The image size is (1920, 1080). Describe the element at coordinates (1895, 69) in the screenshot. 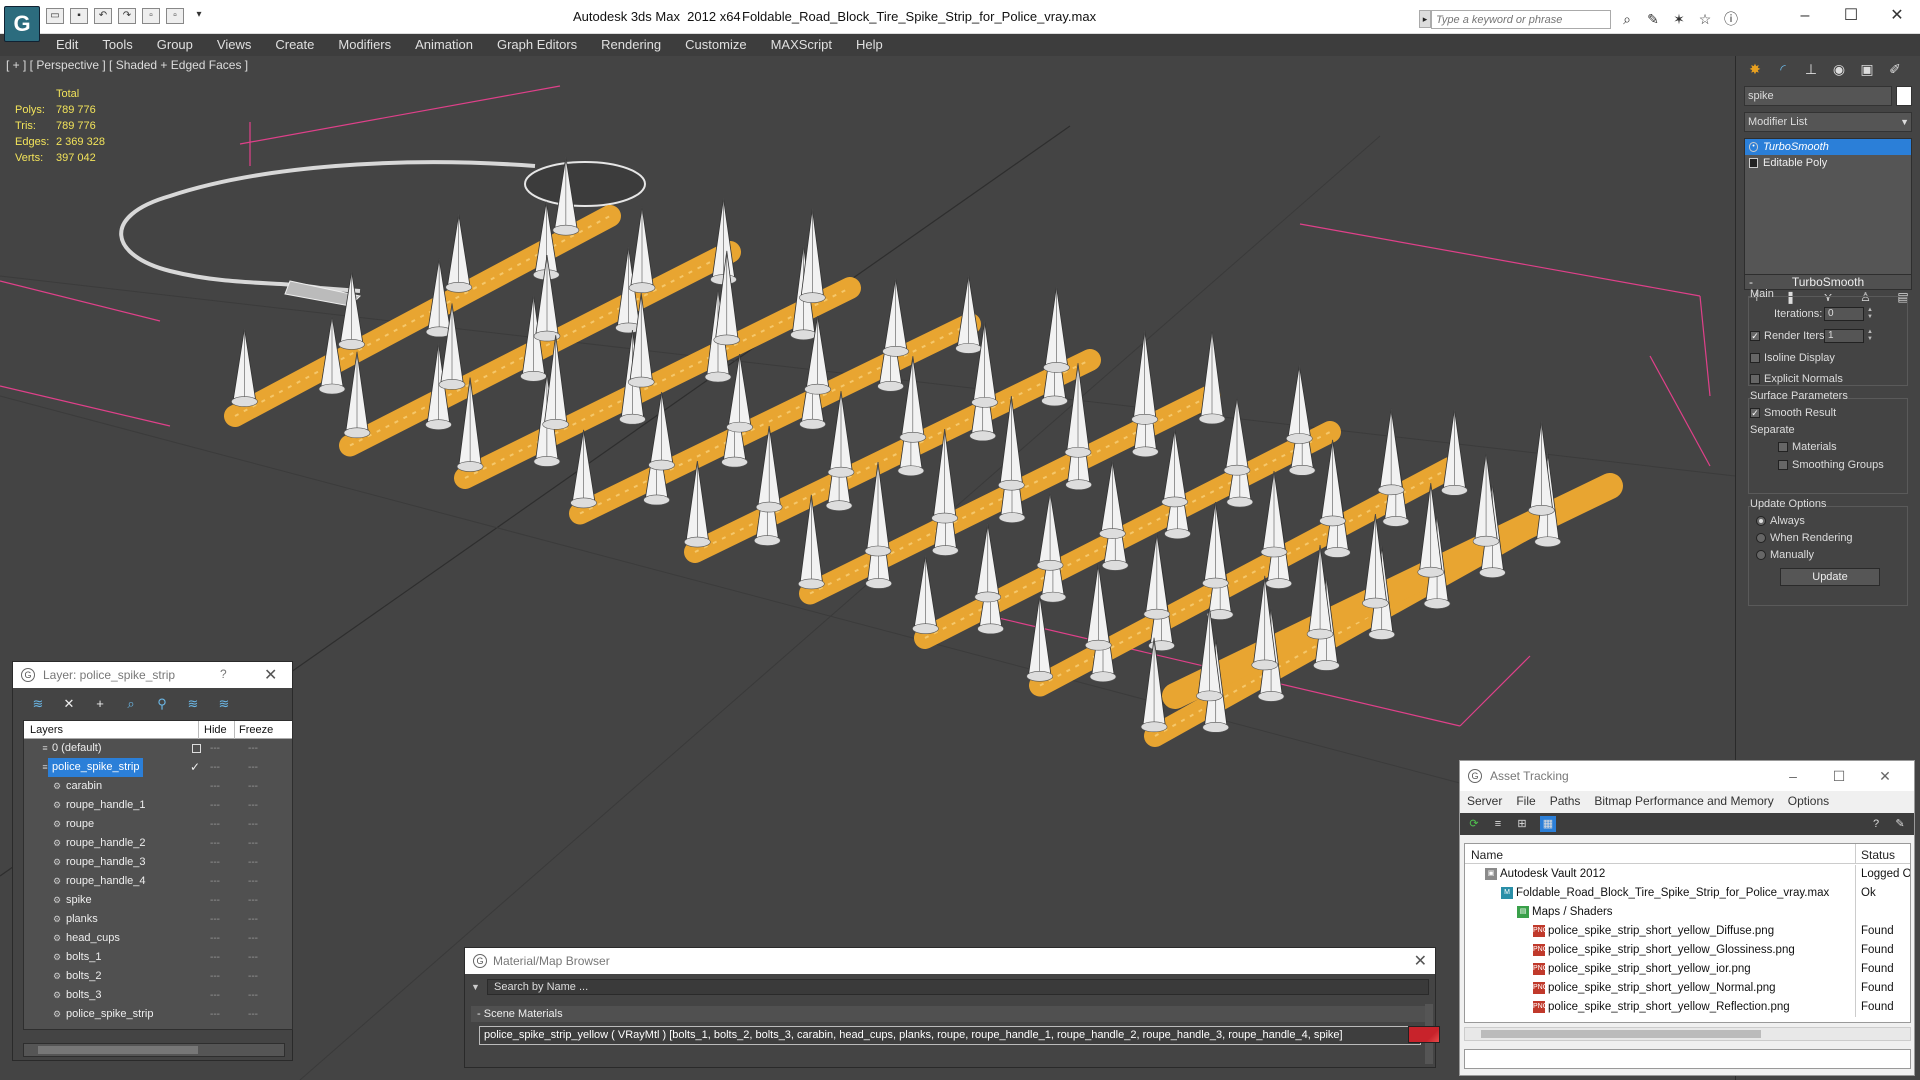

I see `utilities-tab-icon: ✐` at that location.